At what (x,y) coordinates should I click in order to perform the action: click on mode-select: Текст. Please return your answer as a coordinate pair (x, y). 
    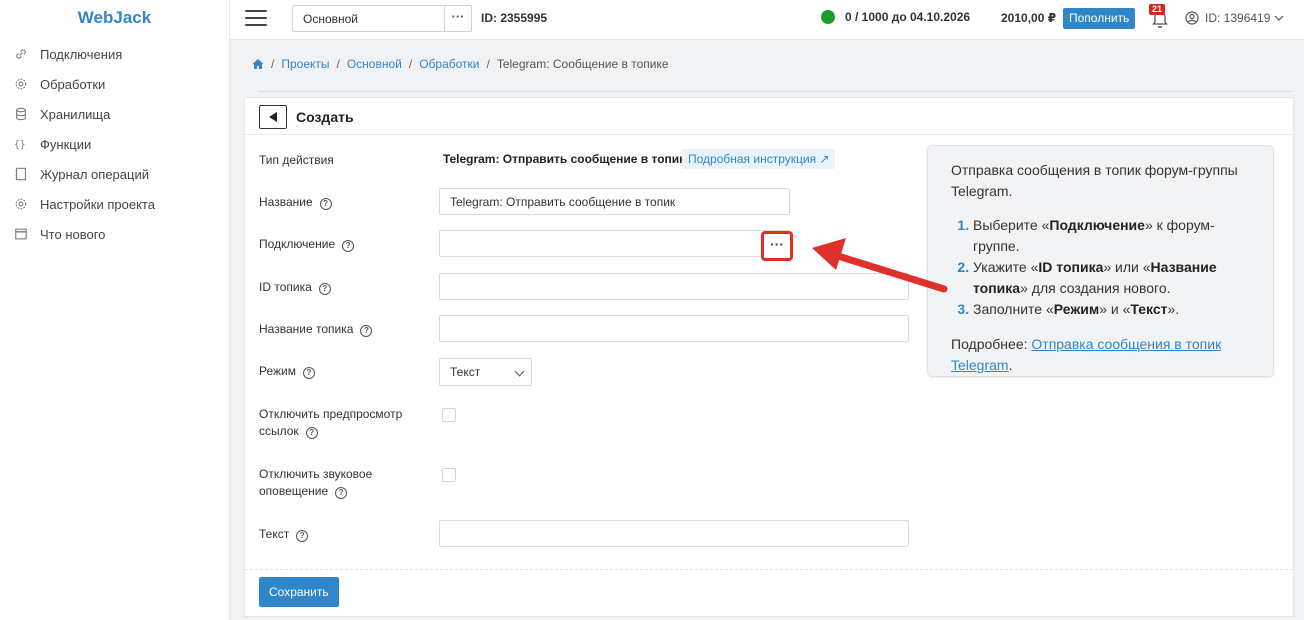
    Looking at the image, I should click on (485, 372).